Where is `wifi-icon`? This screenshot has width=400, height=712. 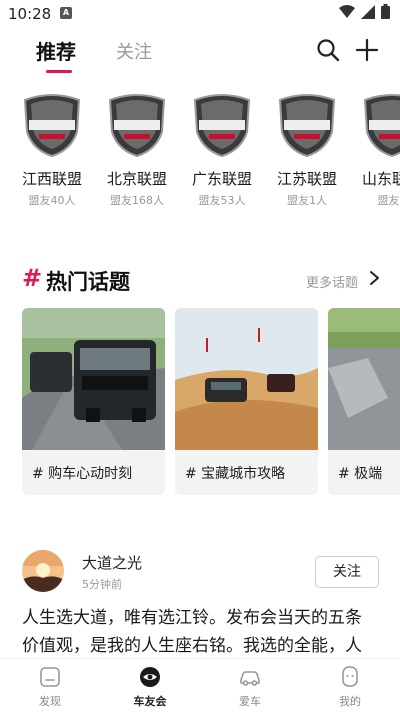 wifi-icon is located at coordinates (347, 11).